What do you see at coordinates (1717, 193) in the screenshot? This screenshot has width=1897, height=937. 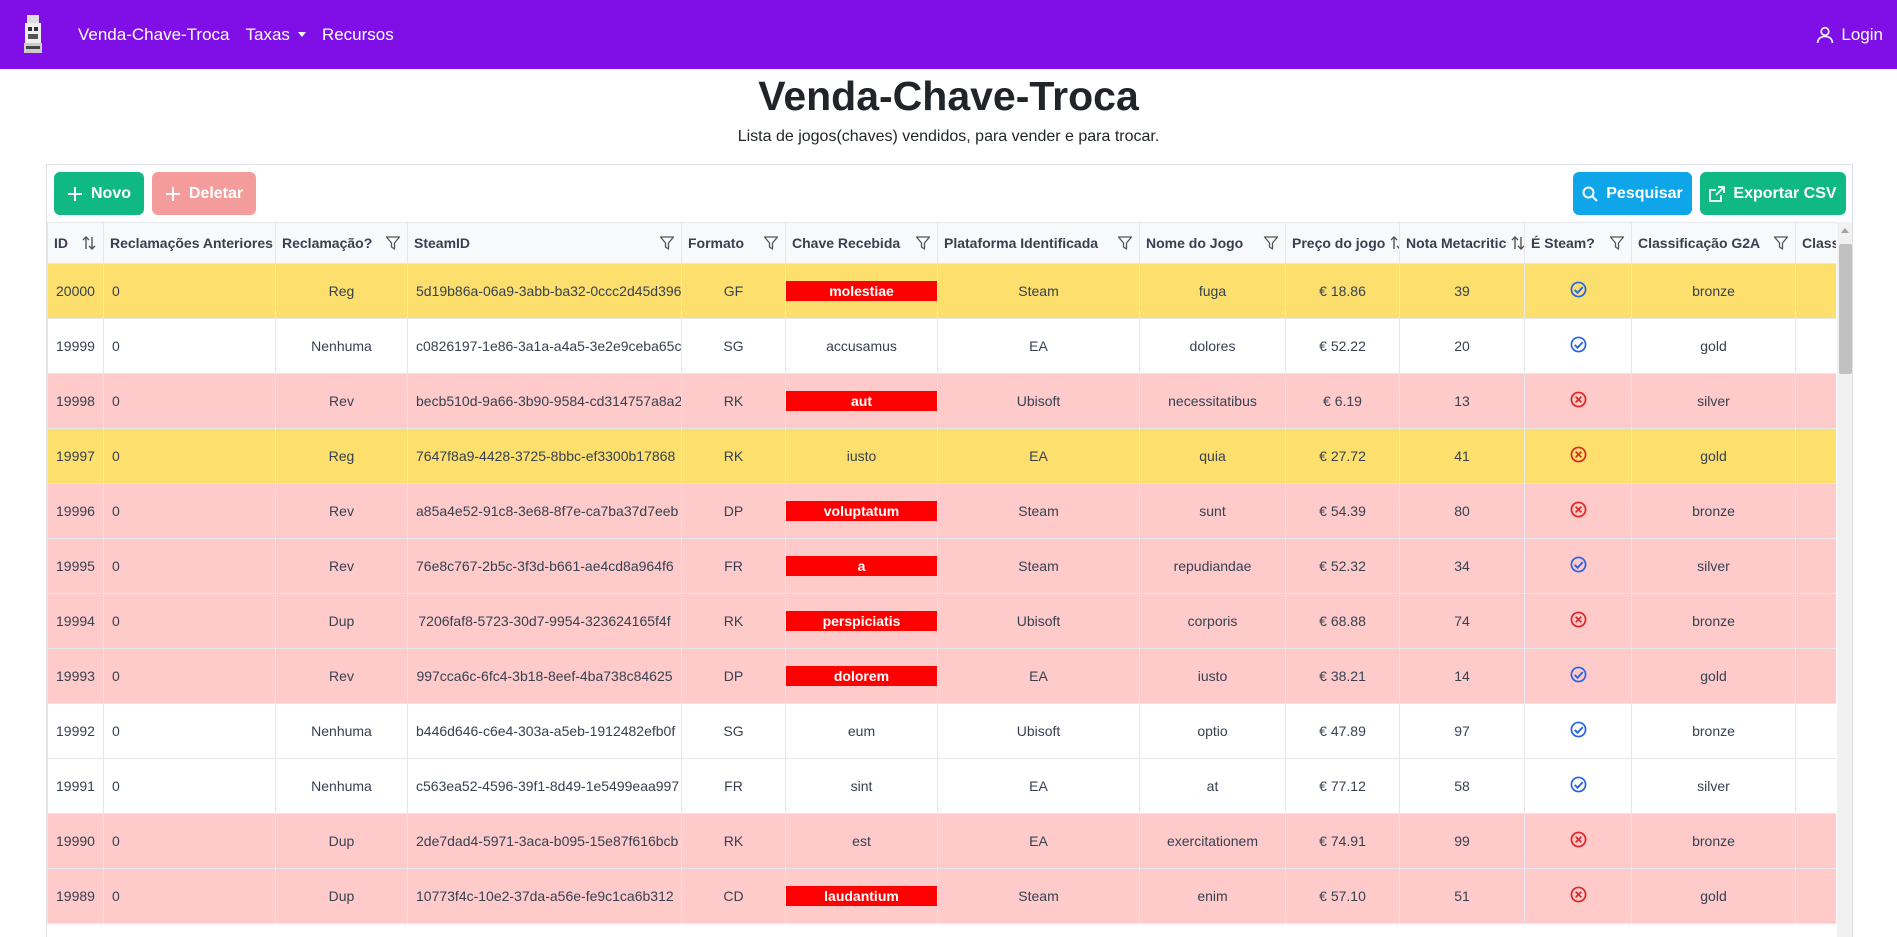 I see `external-link-icon` at bounding box center [1717, 193].